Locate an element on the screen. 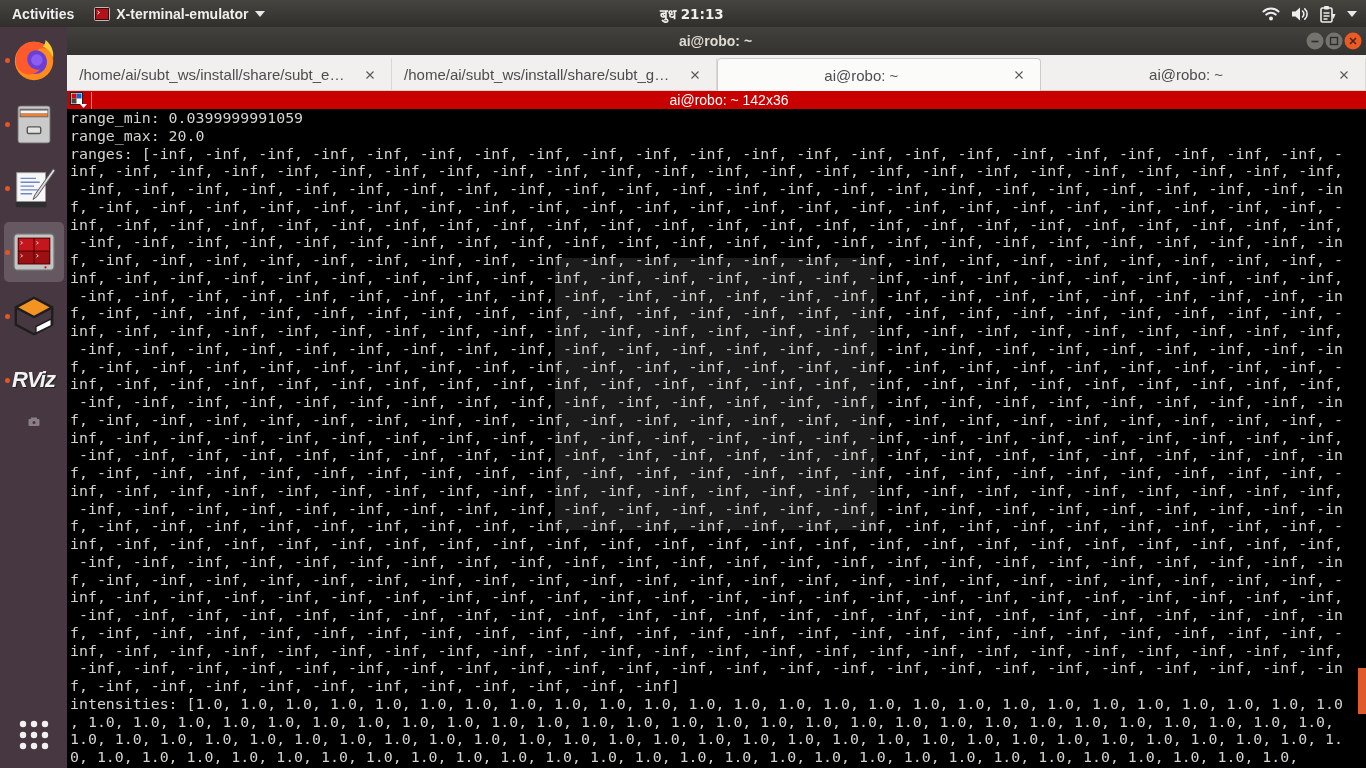 Image resolution: width=1366 pixels, height=768 pixels. terminal-title: ai@robo: ~ 142x36 is located at coordinates (729, 100).